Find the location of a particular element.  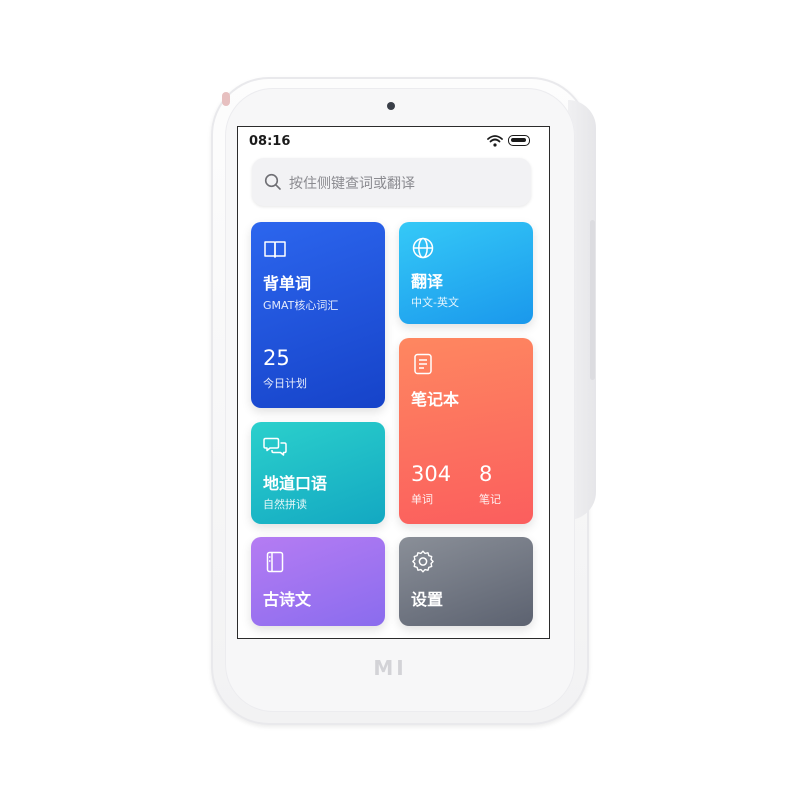

card-vocabulary: 背单词 GMAT核心词汇 25 今日计划 is located at coordinates (318, 315).